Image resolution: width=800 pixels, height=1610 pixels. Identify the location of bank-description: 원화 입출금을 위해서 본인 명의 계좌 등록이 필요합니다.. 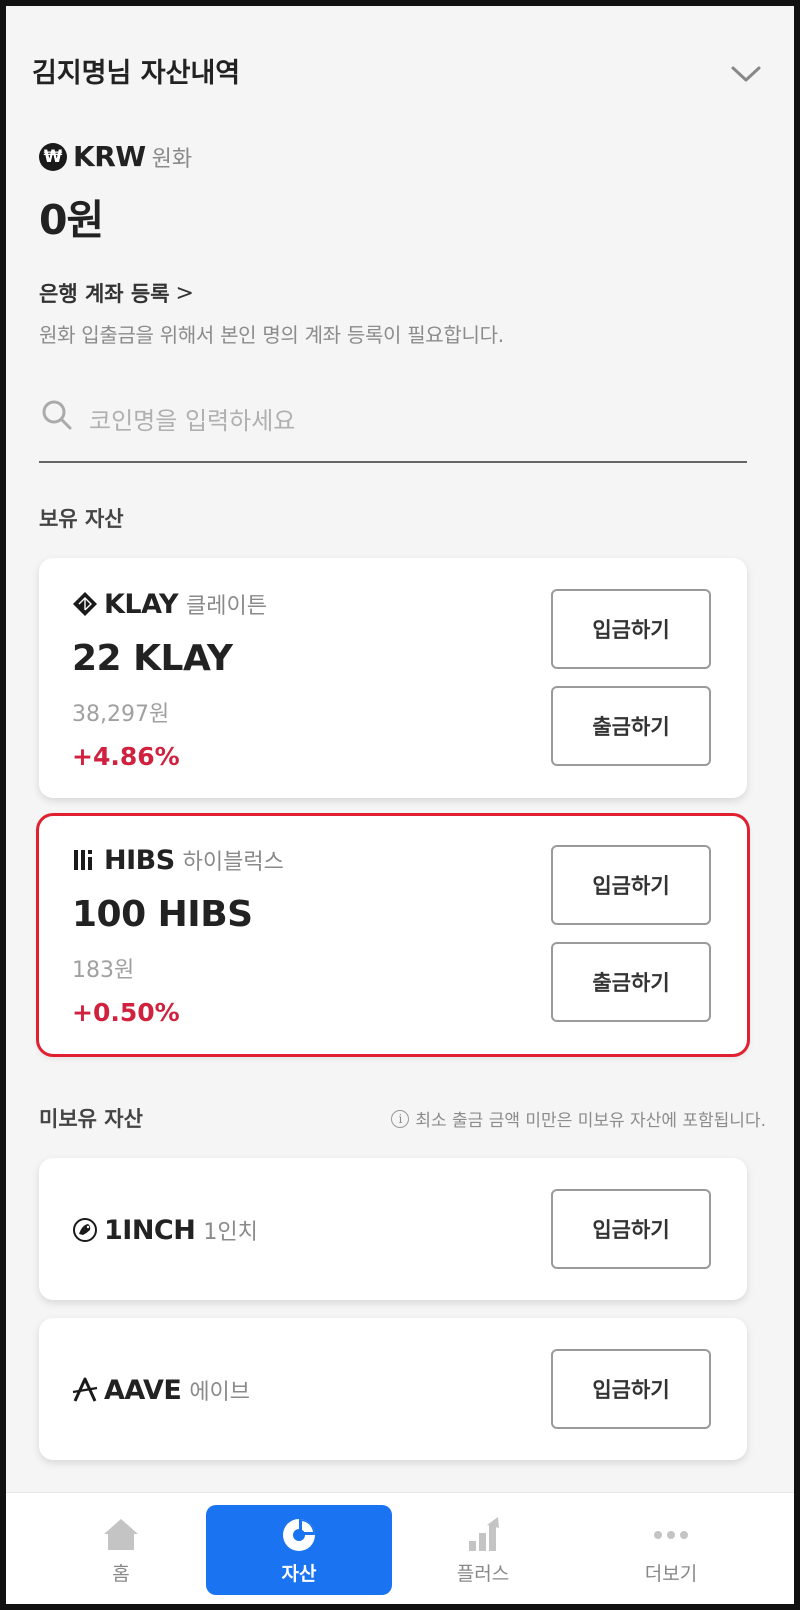
(271, 335).